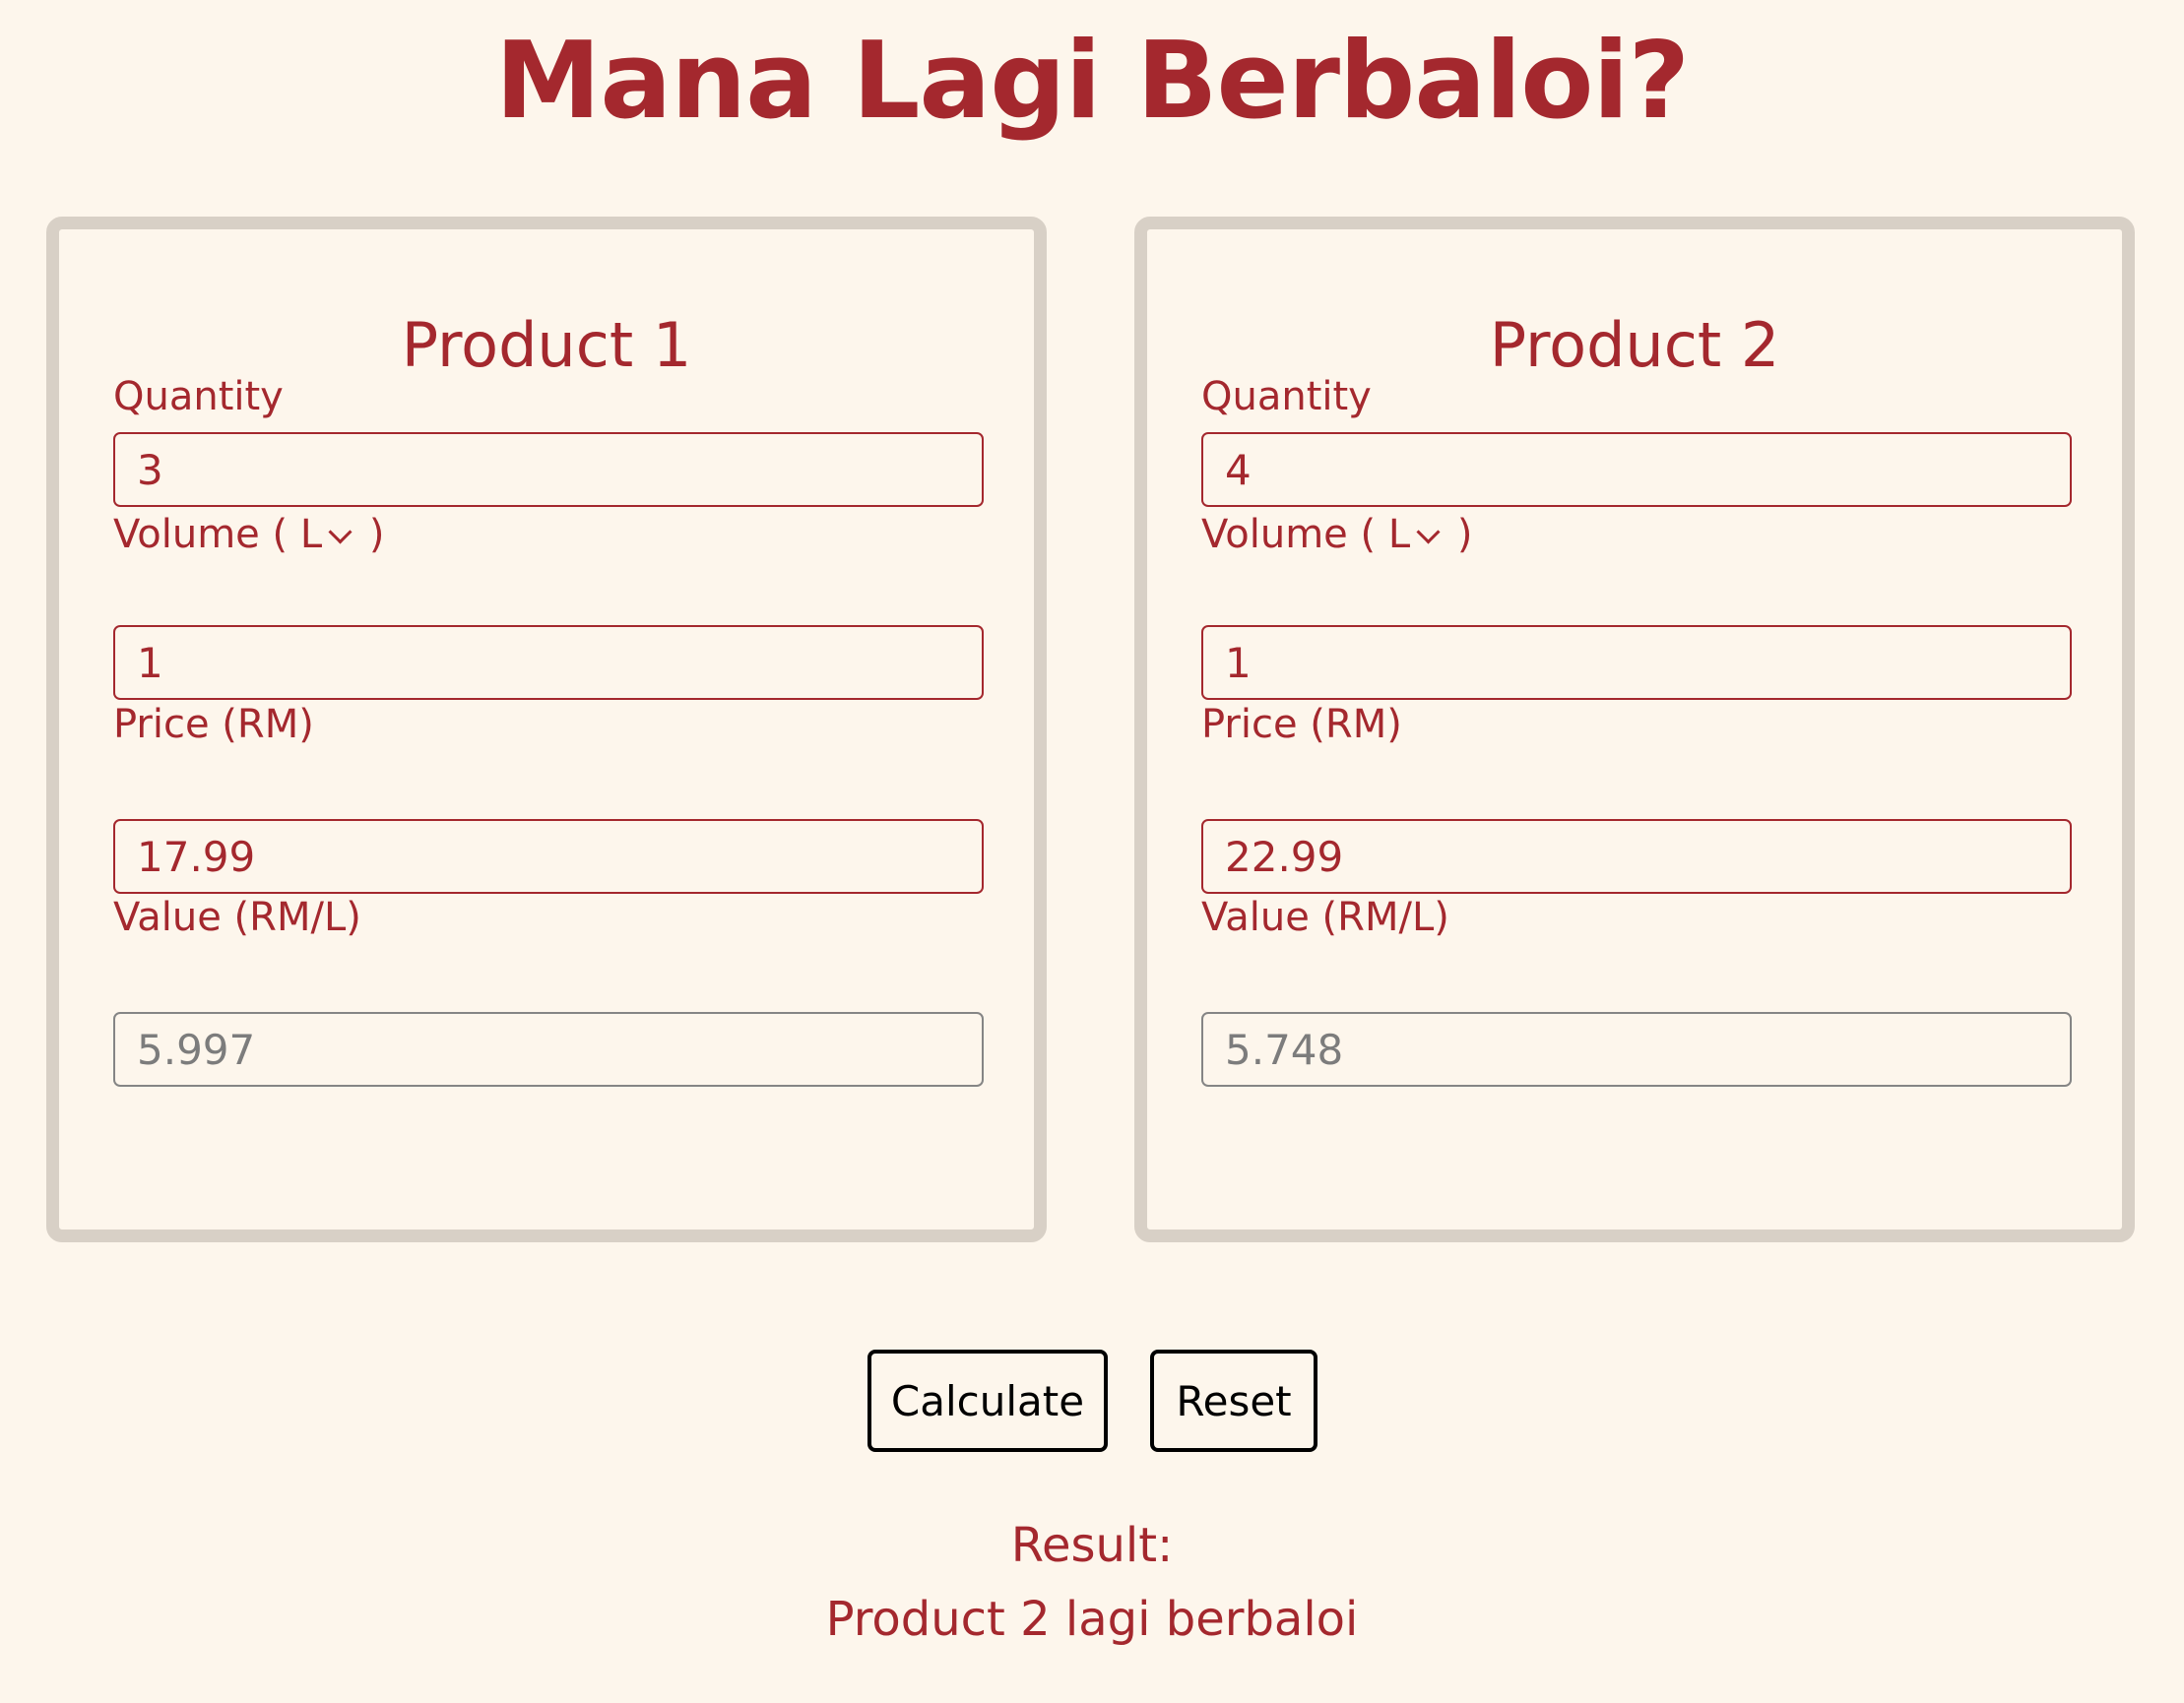 This screenshot has width=2184, height=1703. I want to click on result-text: Product 2 lagi berbaloi, so click(1092, 1620).